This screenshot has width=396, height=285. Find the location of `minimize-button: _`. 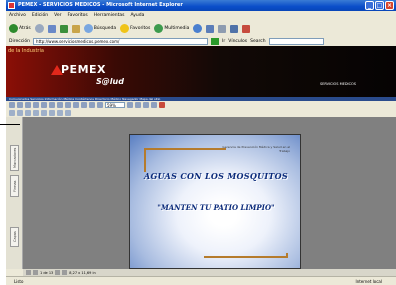

minimize-button: _ is located at coordinates (369, 5).